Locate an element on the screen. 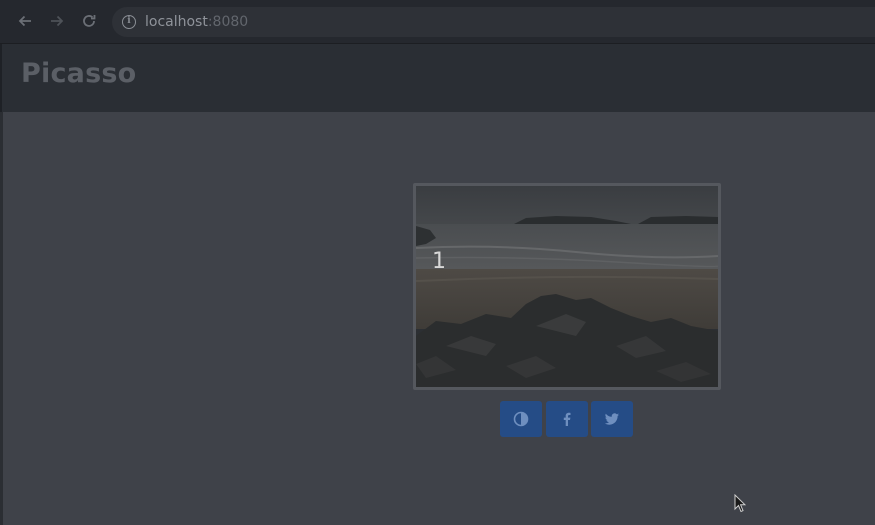 This screenshot has height=525, width=875. reload-icon is located at coordinates (89, 21).